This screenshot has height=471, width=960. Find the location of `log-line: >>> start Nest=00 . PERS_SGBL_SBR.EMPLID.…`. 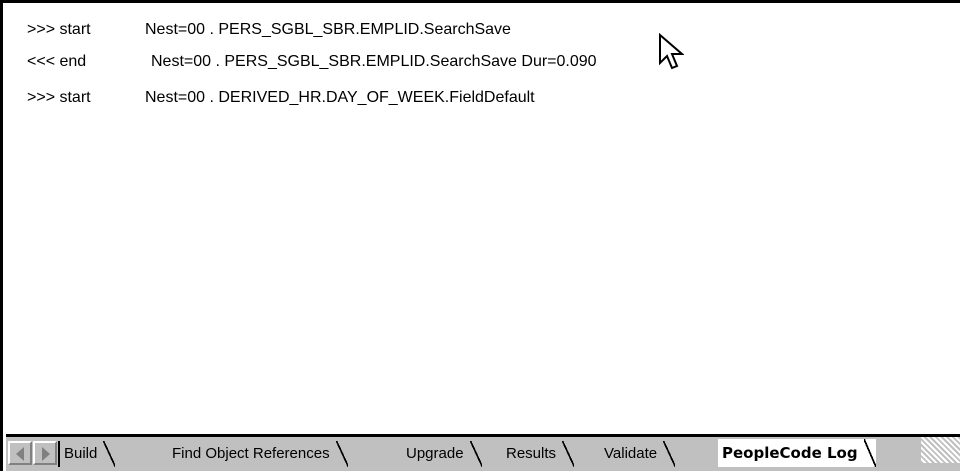

log-line: >>> start Nest=00 . PERS_SGBL_SBR.EMPLID.… is located at coordinates (269, 30).